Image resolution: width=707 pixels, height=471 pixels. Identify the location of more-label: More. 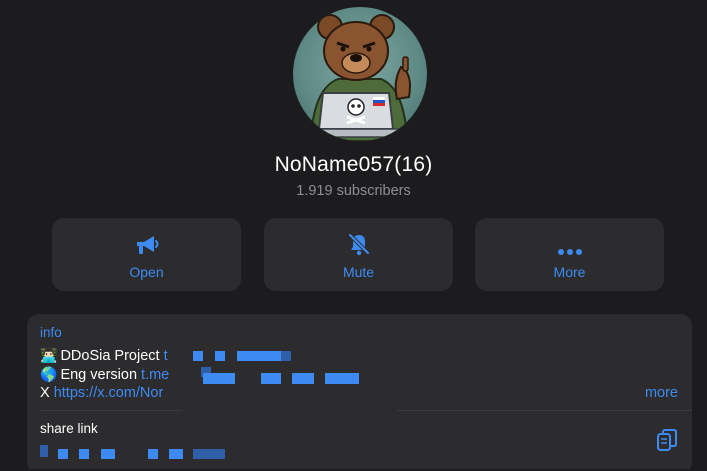
(569, 271).